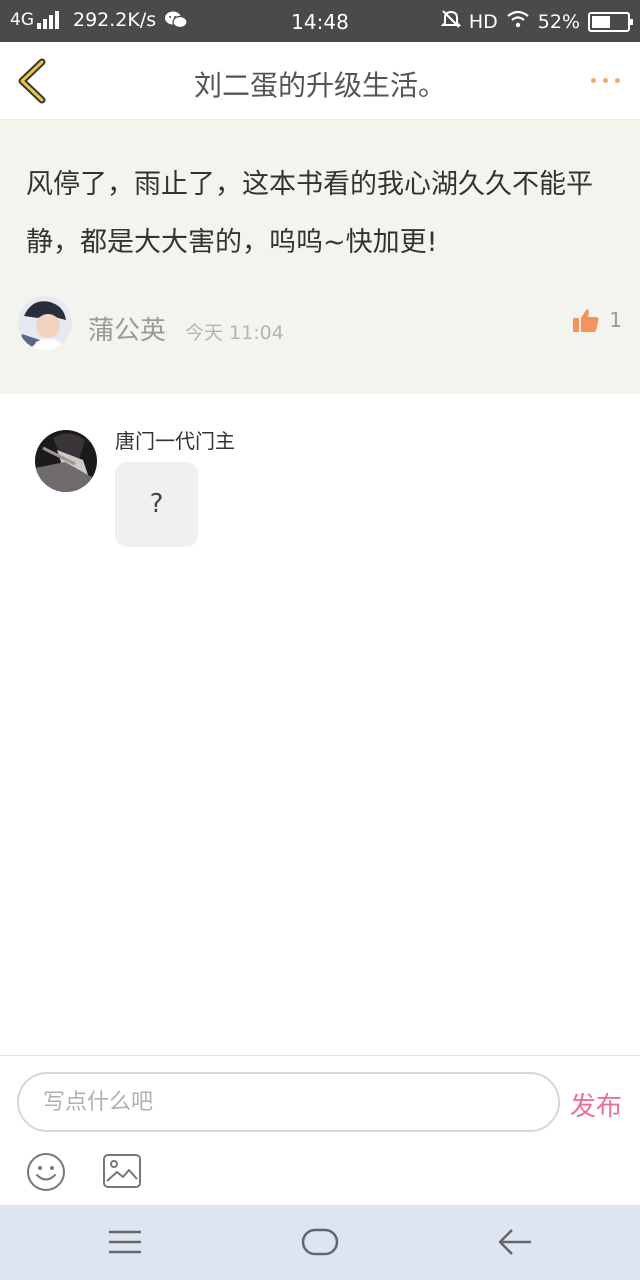 The height and width of the screenshot is (1280, 640). Describe the element at coordinates (586, 320) in the screenshot. I see `thumbs-up-icon` at that location.